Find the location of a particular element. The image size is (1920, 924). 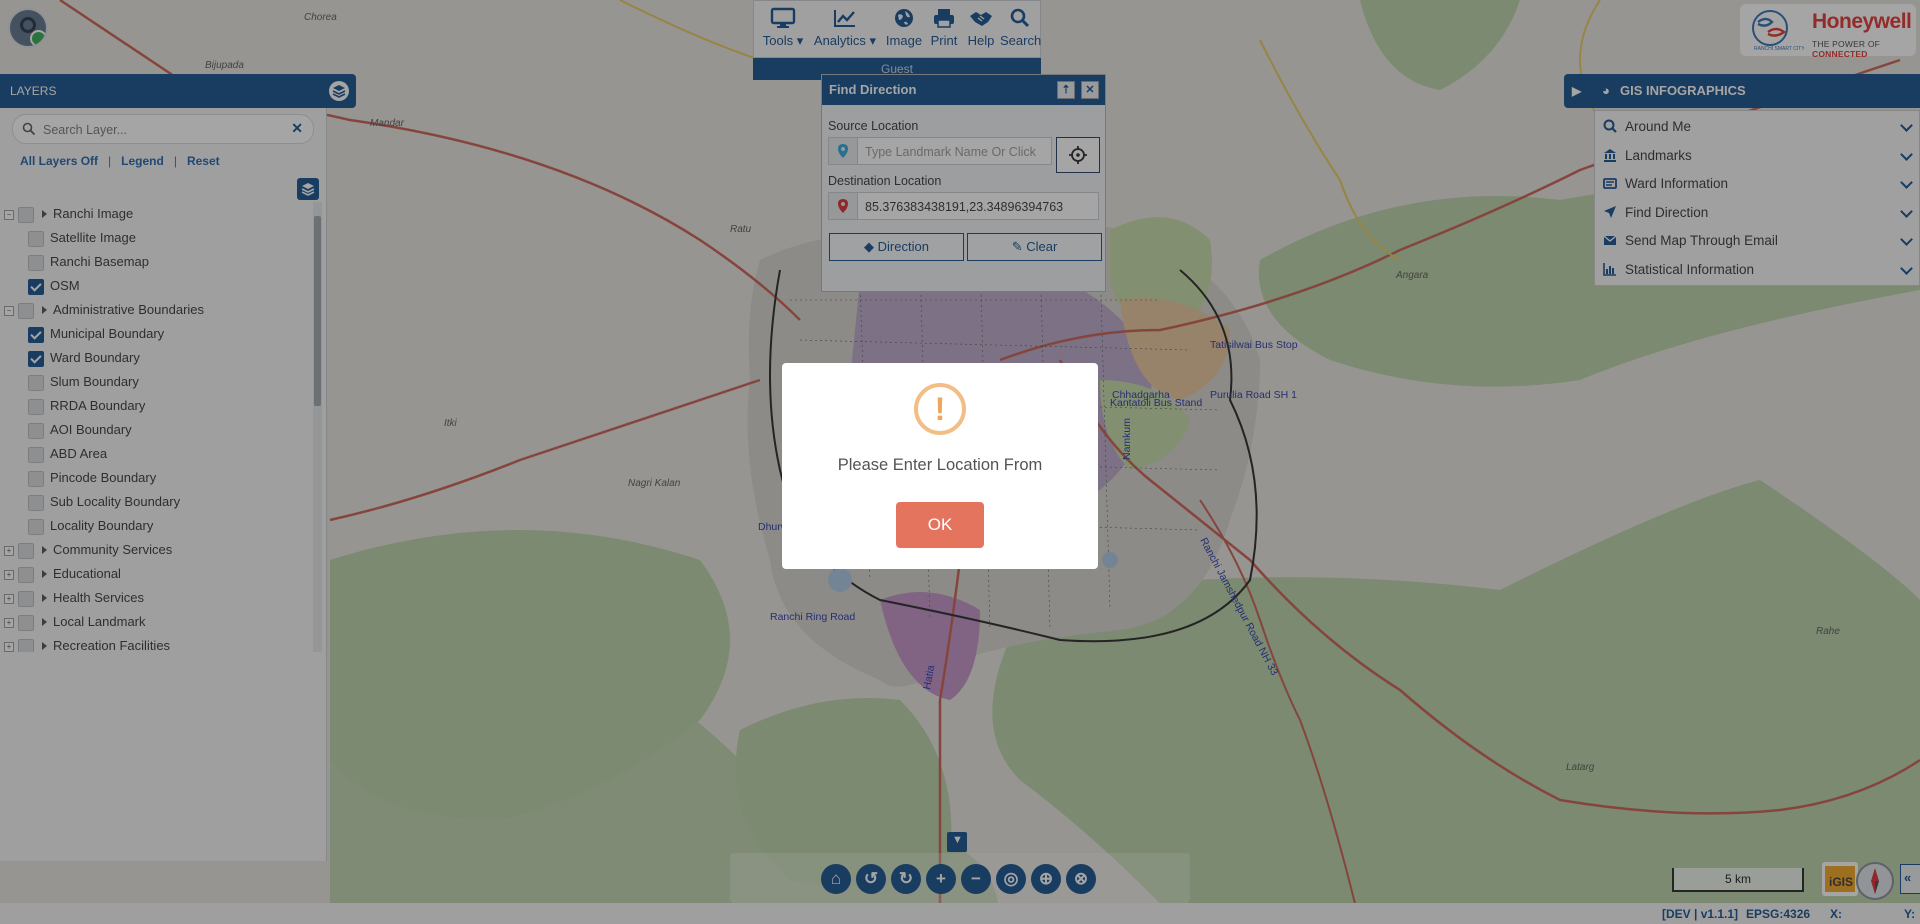

alert-message: Please Enter Location From is located at coordinates (940, 465).